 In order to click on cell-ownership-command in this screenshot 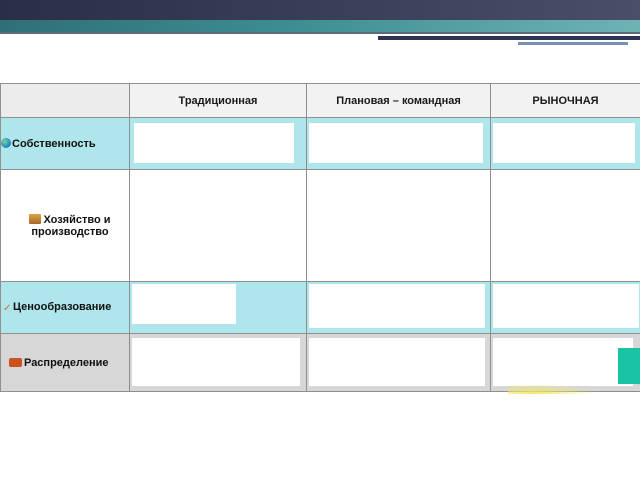, I will do `click(398, 143)`.